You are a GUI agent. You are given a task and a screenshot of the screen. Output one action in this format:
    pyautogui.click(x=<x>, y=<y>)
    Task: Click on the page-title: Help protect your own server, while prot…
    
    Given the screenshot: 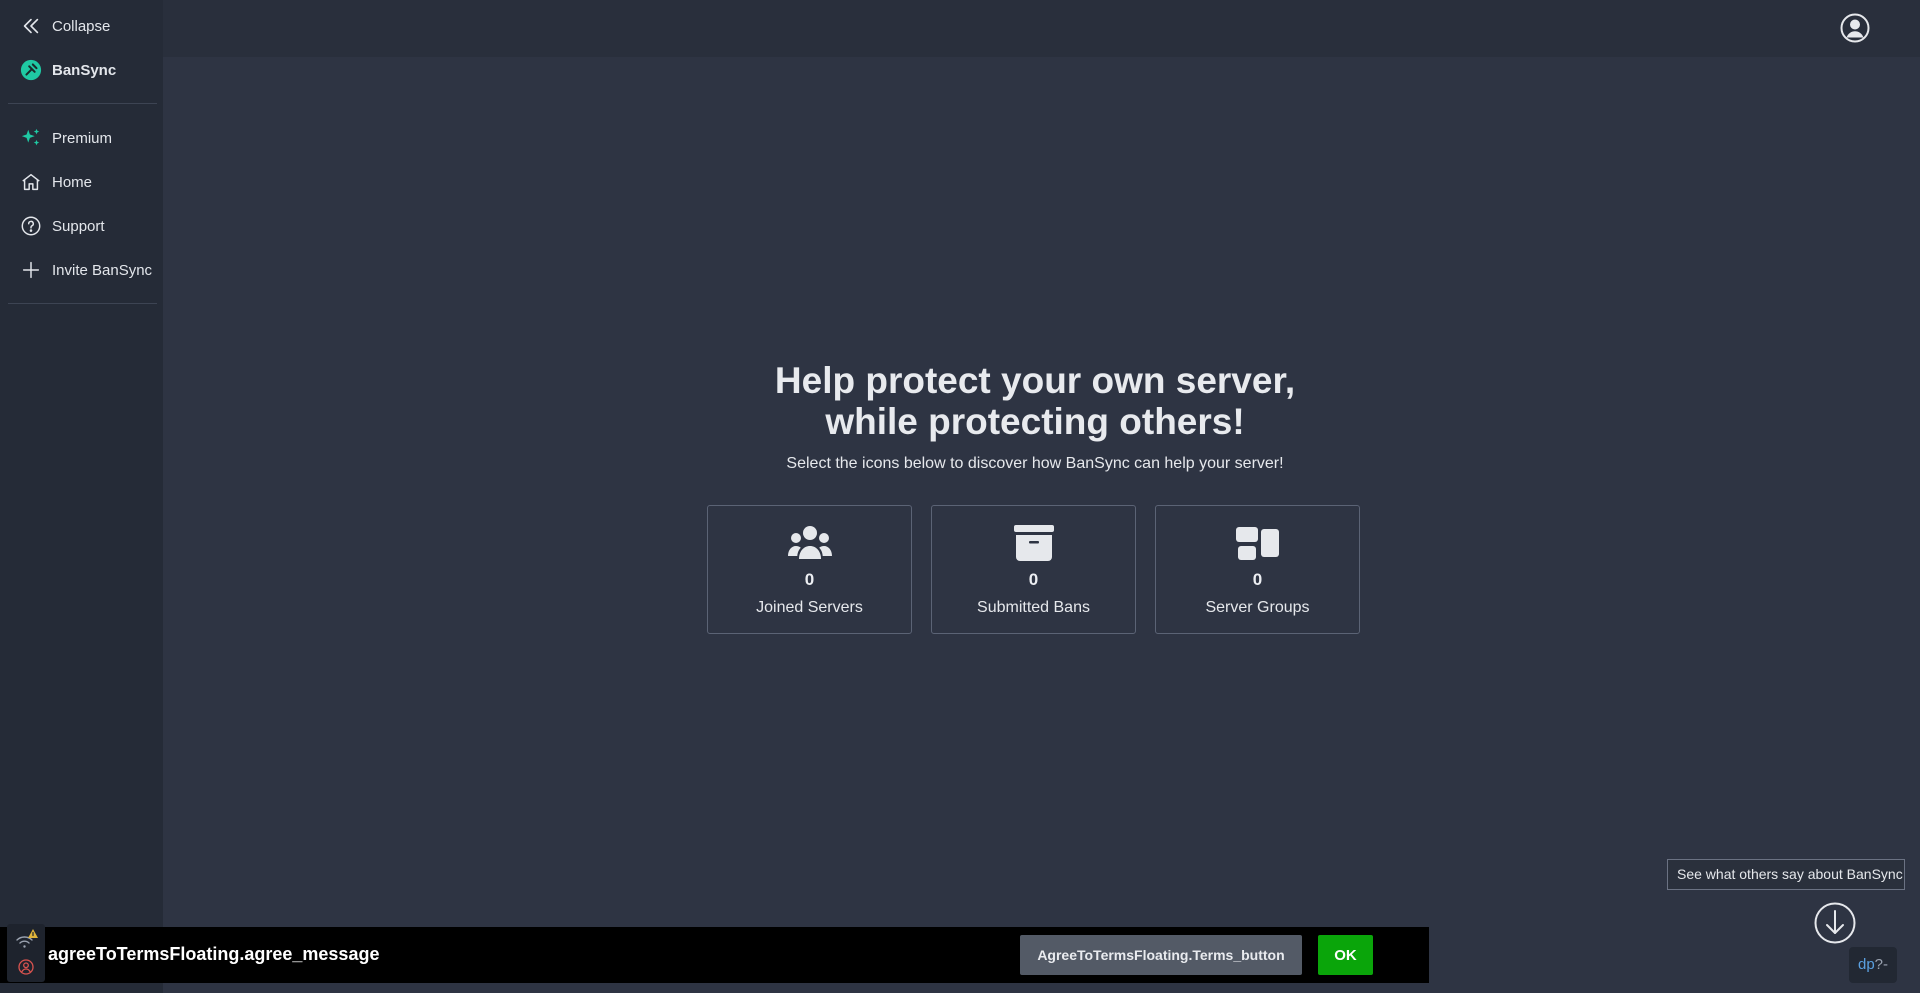 What is the action you would take?
    pyautogui.click(x=1035, y=401)
    